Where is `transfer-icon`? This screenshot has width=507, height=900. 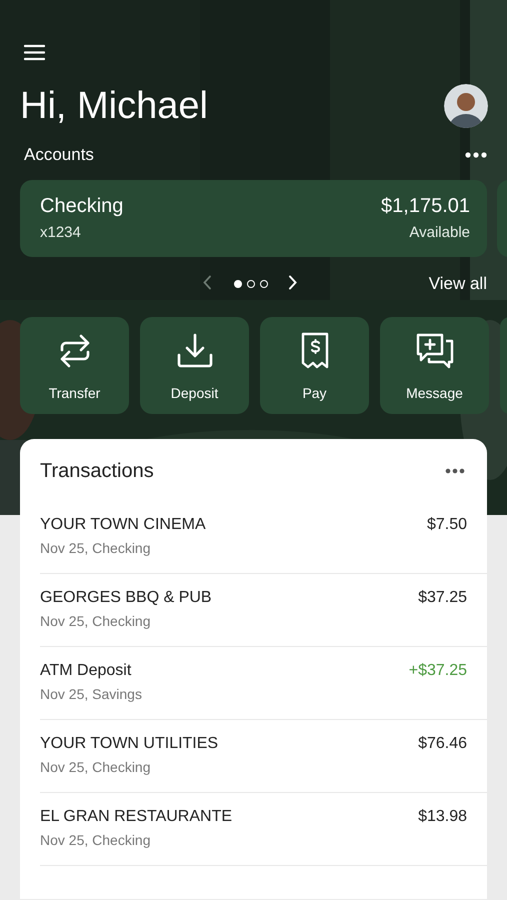
transfer-icon is located at coordinates (75, 351).